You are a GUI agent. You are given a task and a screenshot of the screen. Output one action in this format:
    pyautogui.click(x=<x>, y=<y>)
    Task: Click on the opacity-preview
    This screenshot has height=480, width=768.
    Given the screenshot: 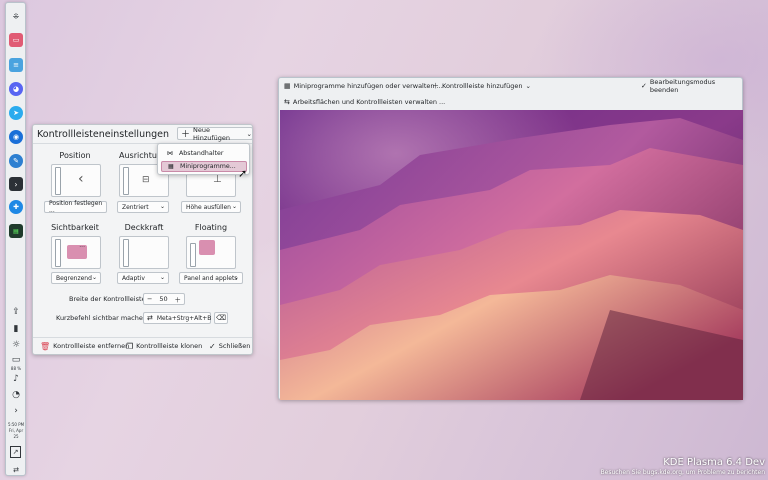 What is the action you would take?
    pyautogui.click(x=144, y=252)
    